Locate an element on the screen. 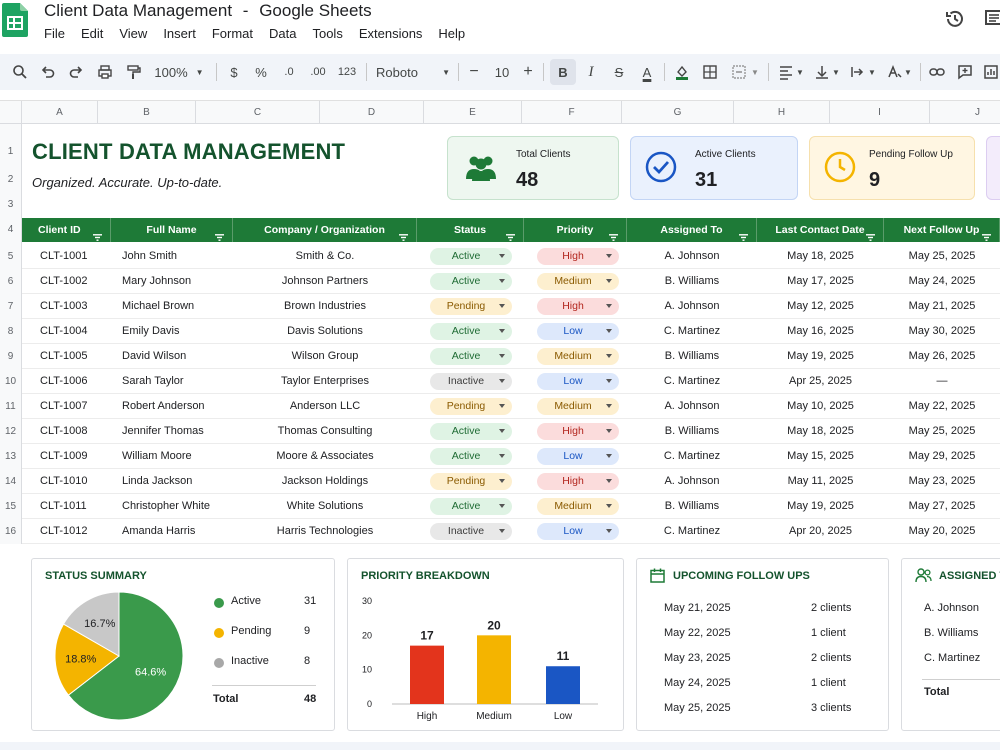 The width and height of the screenshot is (1000, 750). column-header-d: D is located at coordinates (372, 112).